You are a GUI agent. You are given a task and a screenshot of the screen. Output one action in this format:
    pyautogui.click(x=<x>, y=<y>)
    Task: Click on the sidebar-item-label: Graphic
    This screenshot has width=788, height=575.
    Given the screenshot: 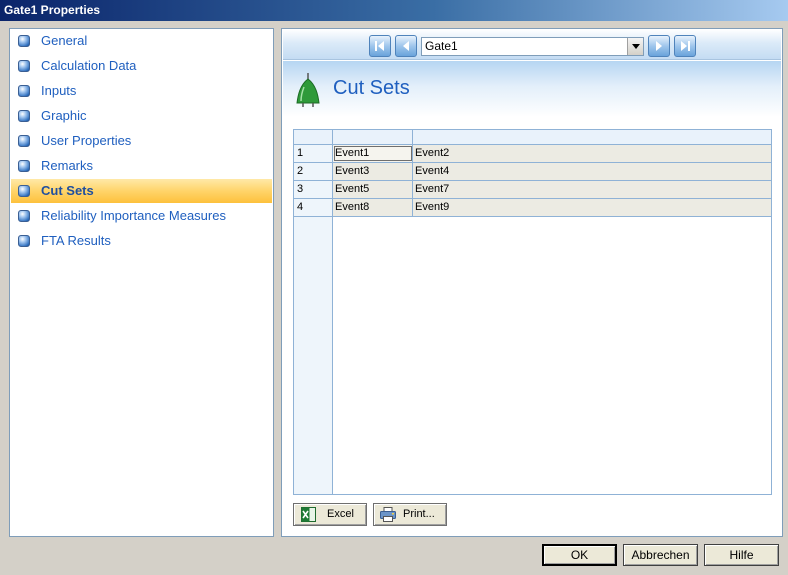 What is the action you would take?
    pyautogui.click(x=64, y=115)
    